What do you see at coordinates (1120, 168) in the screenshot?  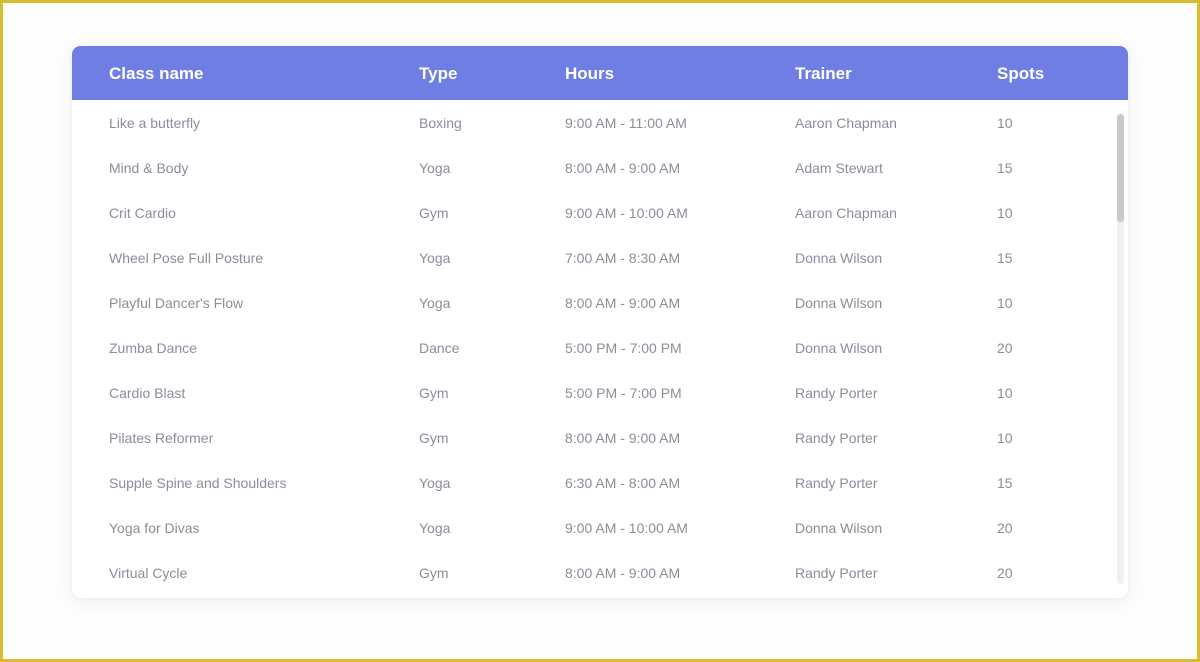 I see `scrollbar-thumb` at bounding box center [1120, 168].